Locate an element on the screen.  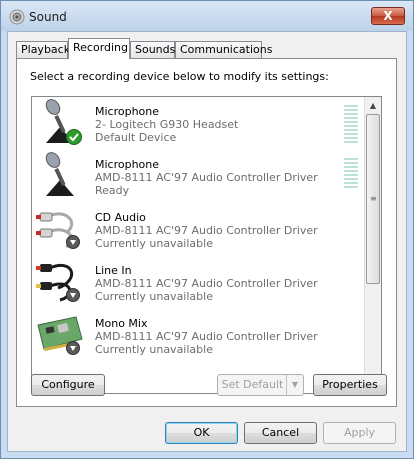
device-name: Line In is located at coordinates (113, 270).